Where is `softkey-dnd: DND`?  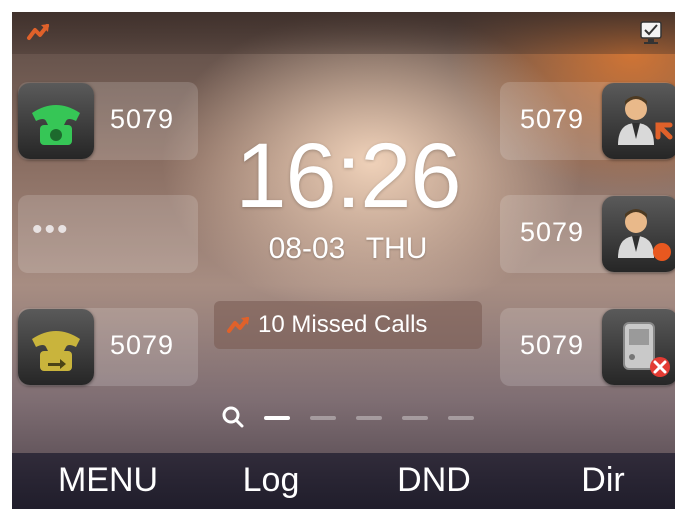
softkey-dnd: DND is located at coordinates (434, 480).